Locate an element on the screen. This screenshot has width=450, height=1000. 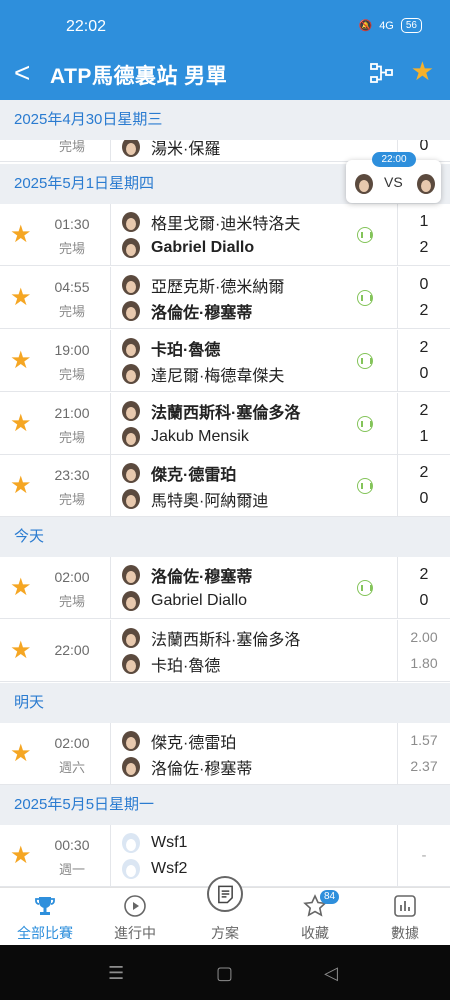
tab-live: 進行中 is located at coordinates (135, 917).